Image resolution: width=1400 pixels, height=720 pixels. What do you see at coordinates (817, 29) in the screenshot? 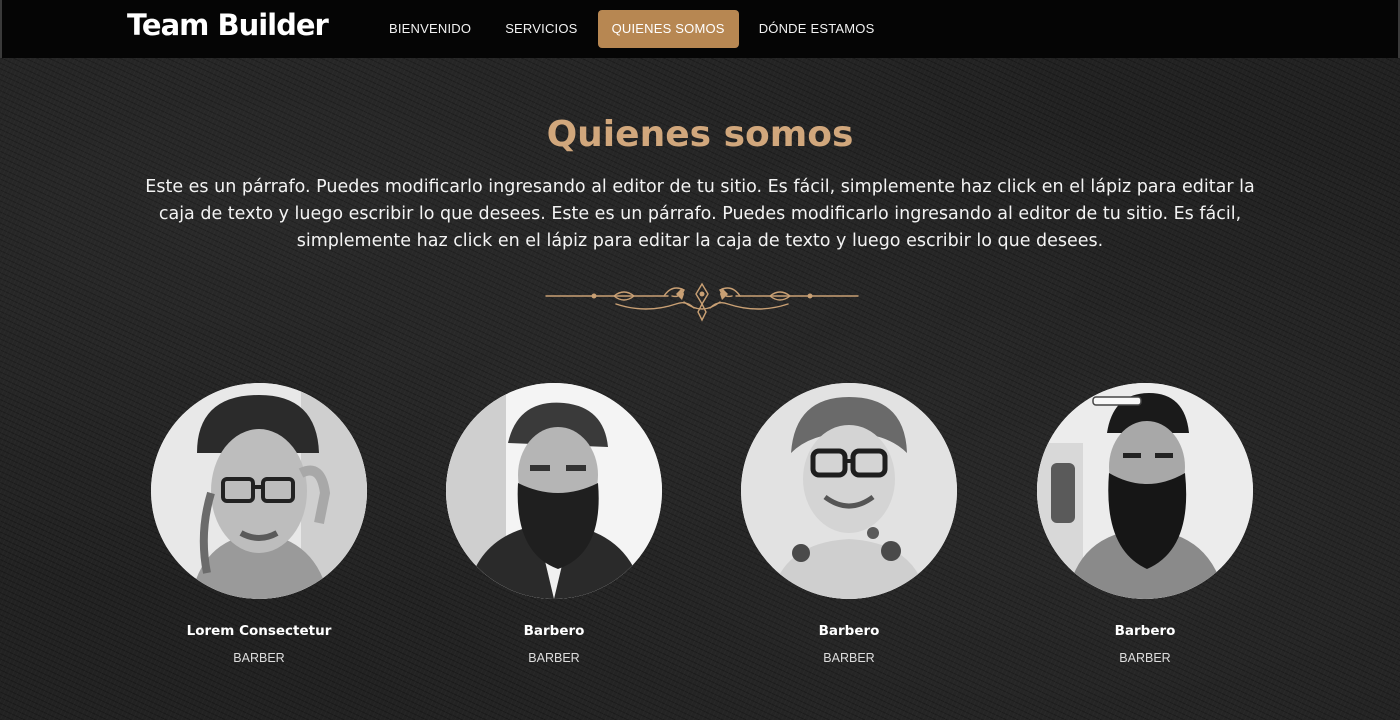
I see `nav-item-donde-estamos: DÓNDE ESTAMOS` at bounding box center [817, 29].